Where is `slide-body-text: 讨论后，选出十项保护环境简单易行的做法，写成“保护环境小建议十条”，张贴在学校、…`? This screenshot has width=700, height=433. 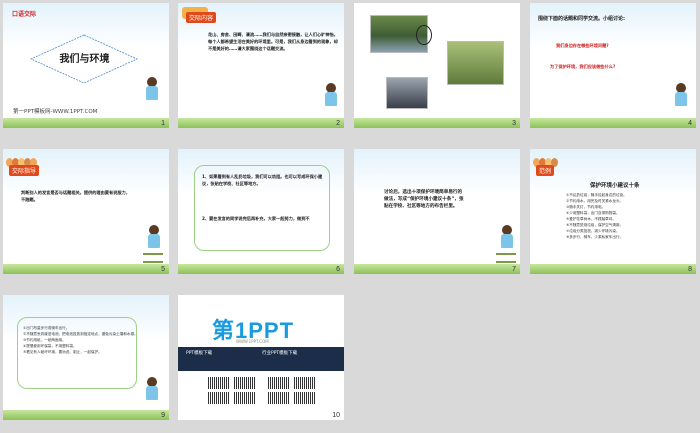
slide-body-text: 讨论后，选出十项保护环境简单易行的做法，写成“保护环境小建议十条”，张贴在学校、… is located at coordinates (424, 199).